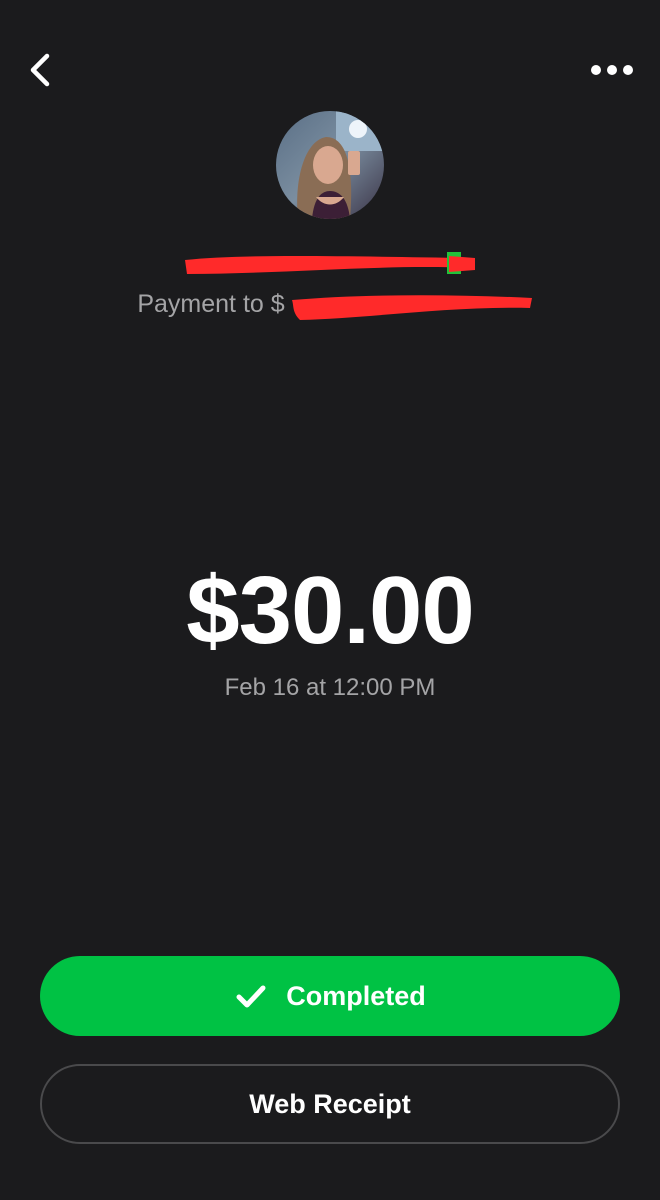 Image resolution: width=660 pixels, height=1200 pixels. I want to click on more-horizontal-icon, so click(612, 70).